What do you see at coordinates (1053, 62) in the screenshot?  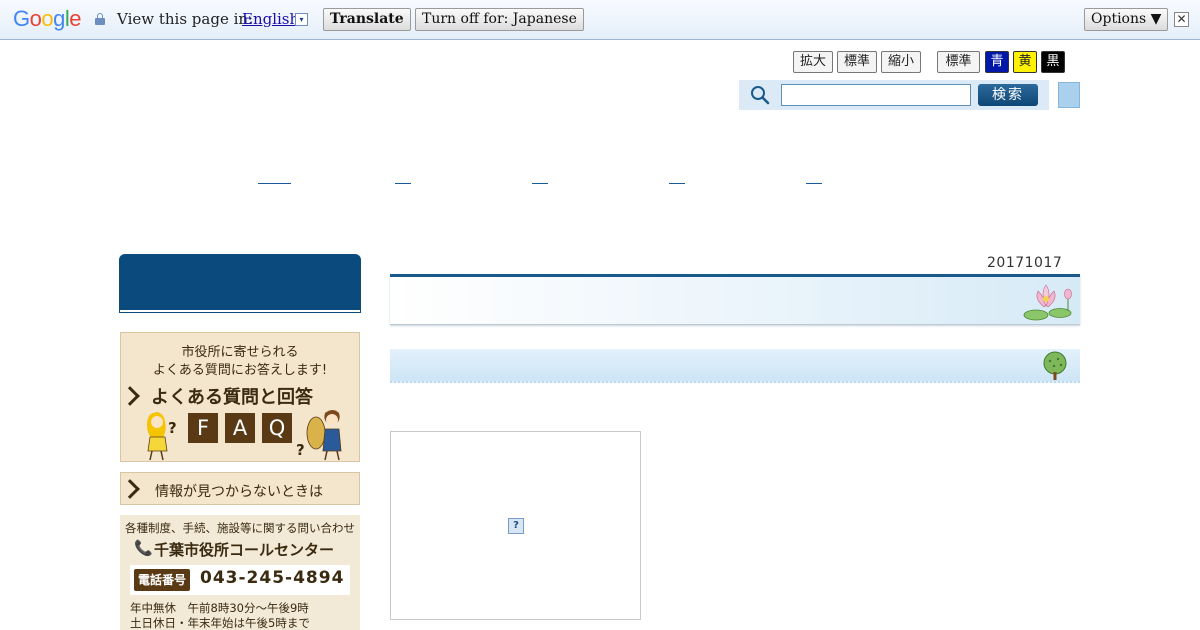 I see `color-black-button: 黒` at bounding box center [1053, 62].